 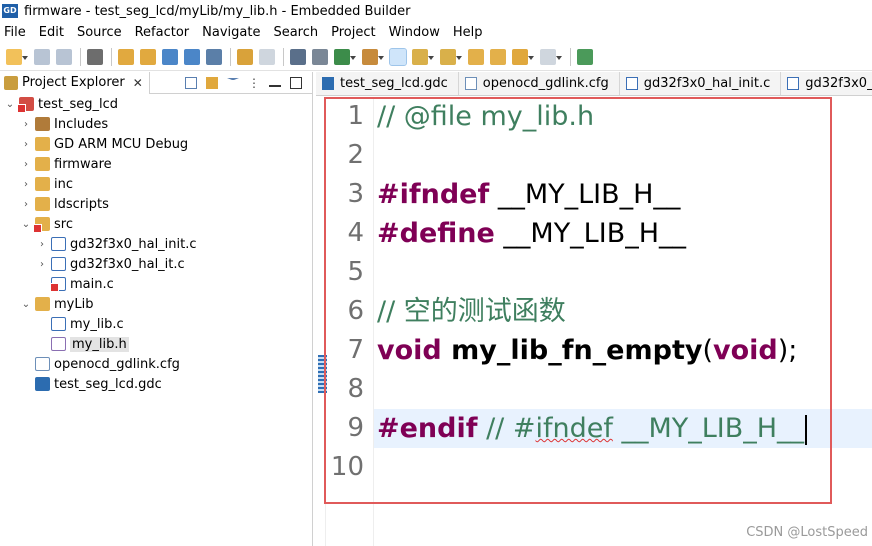 I want to click on menu-search: Search, so click(x=295, y=32).